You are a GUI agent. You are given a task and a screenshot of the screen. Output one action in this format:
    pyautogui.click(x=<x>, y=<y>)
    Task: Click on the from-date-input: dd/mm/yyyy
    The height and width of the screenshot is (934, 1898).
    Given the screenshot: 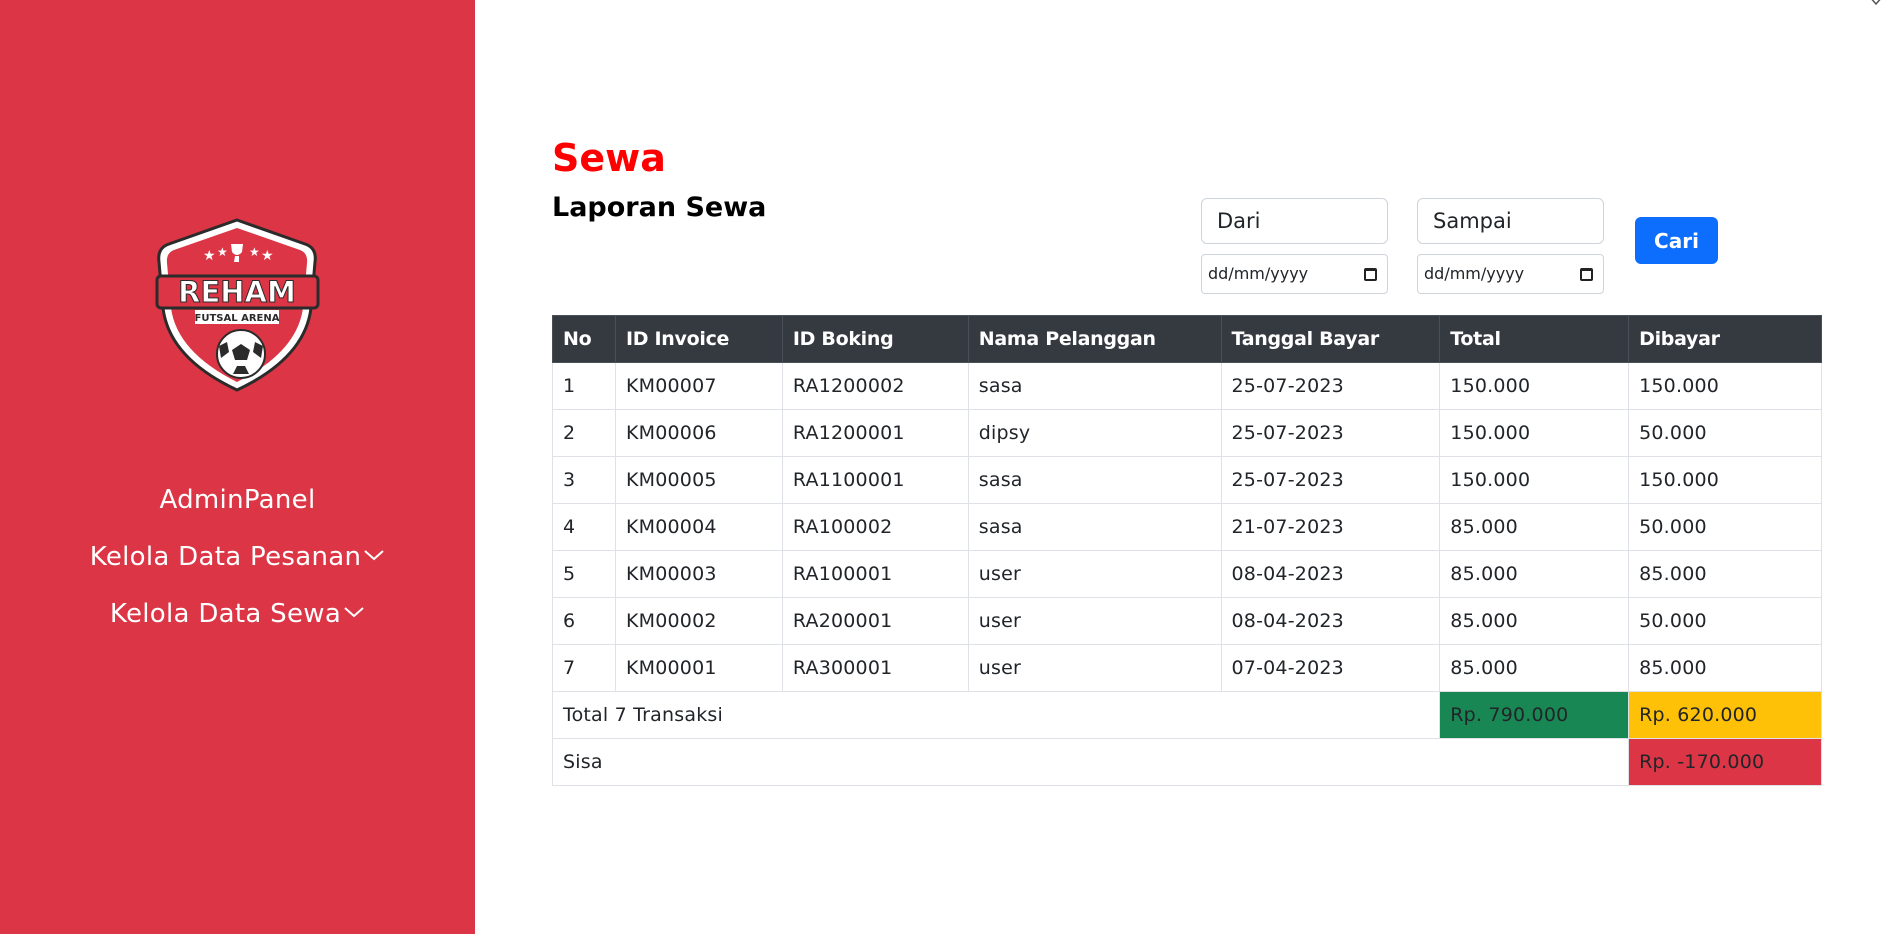 What is the action you would take?
    pyautogui.click(x=1294, y=274)
    